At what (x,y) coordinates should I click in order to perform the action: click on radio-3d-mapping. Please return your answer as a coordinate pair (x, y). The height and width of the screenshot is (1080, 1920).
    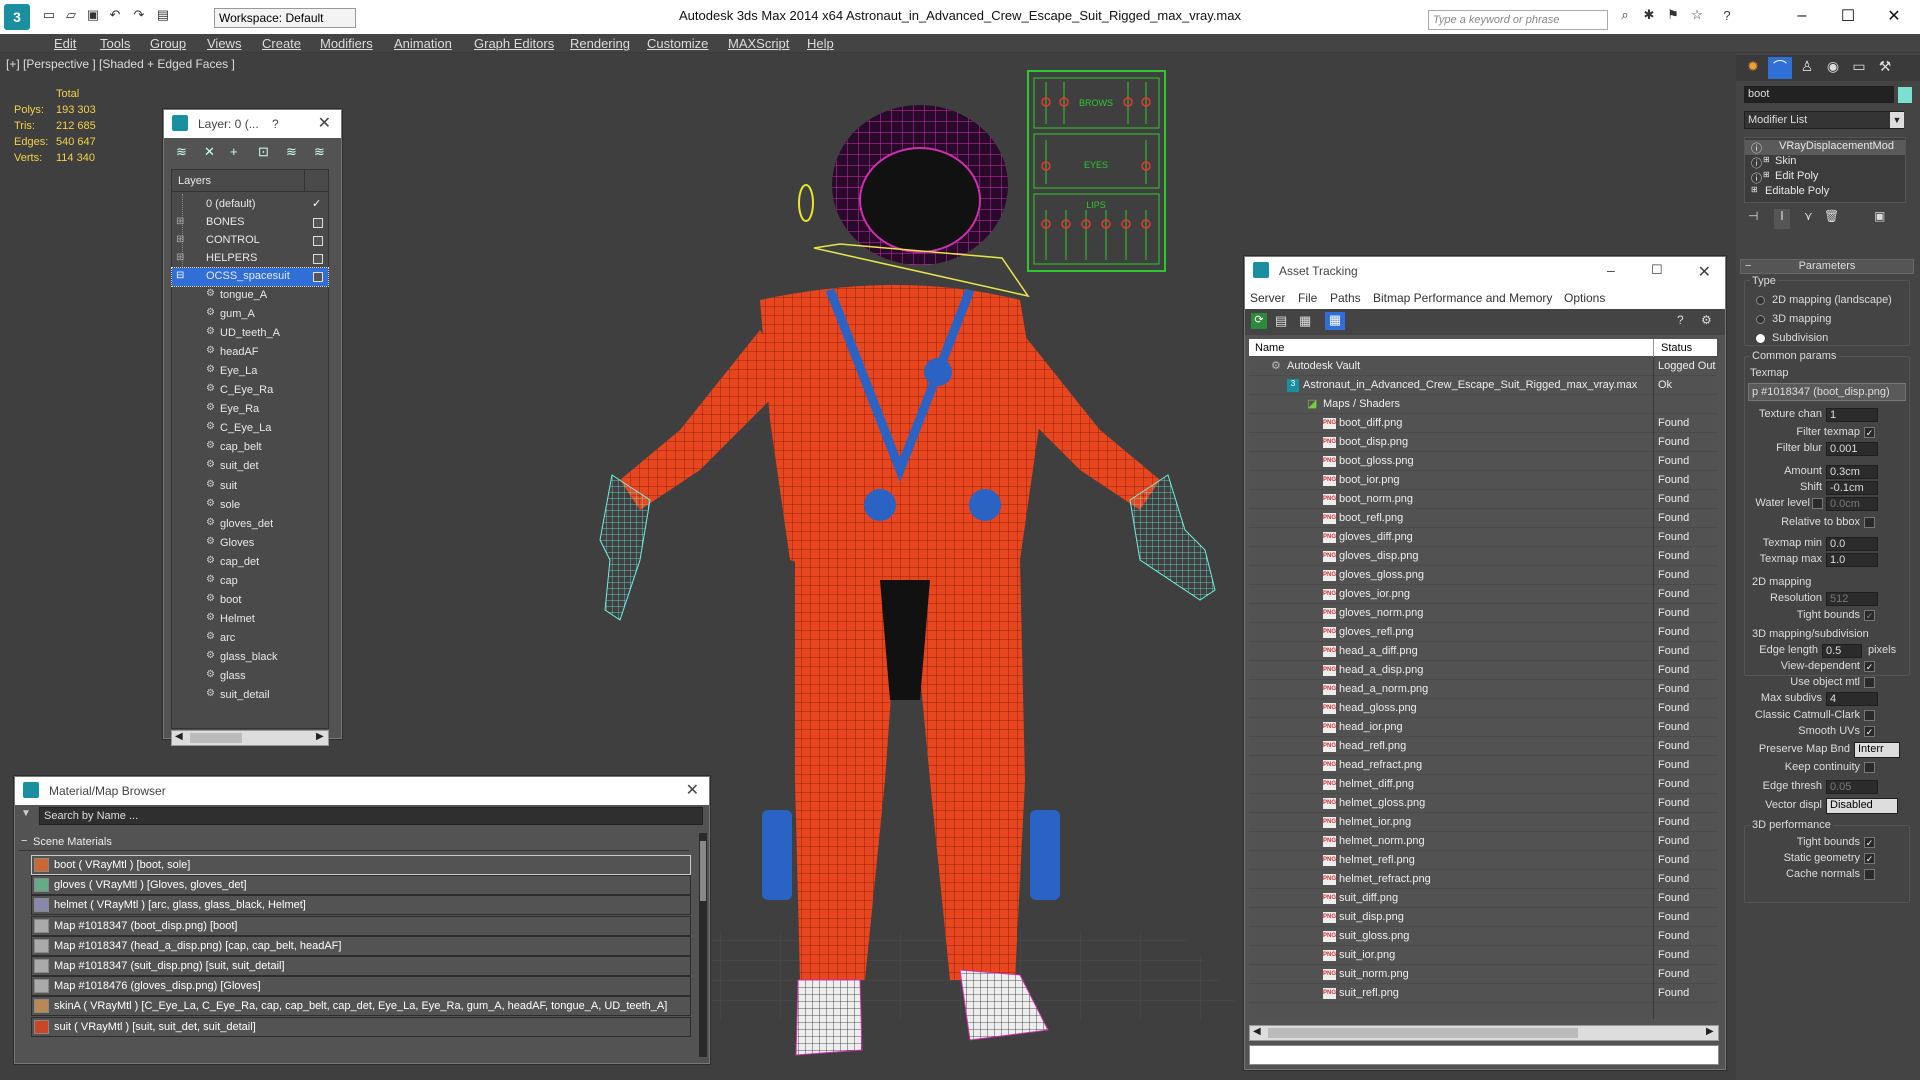
    Looking at the image, I should click on (1760, 319).